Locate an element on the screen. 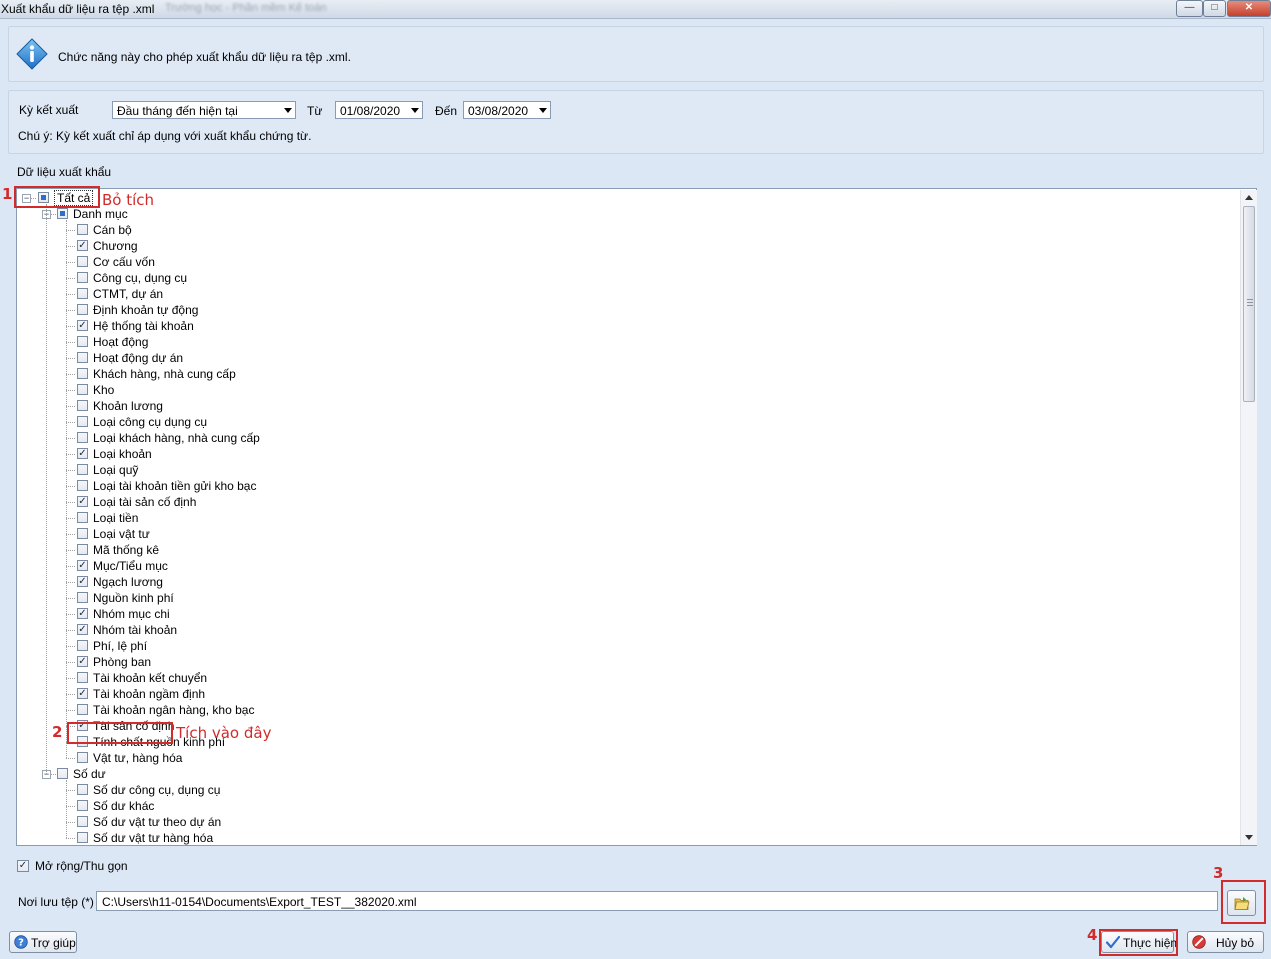 Image resolution: width=1271 pixels, height=959 pixels. step3-highlight is located at coordinates (1243, 902).